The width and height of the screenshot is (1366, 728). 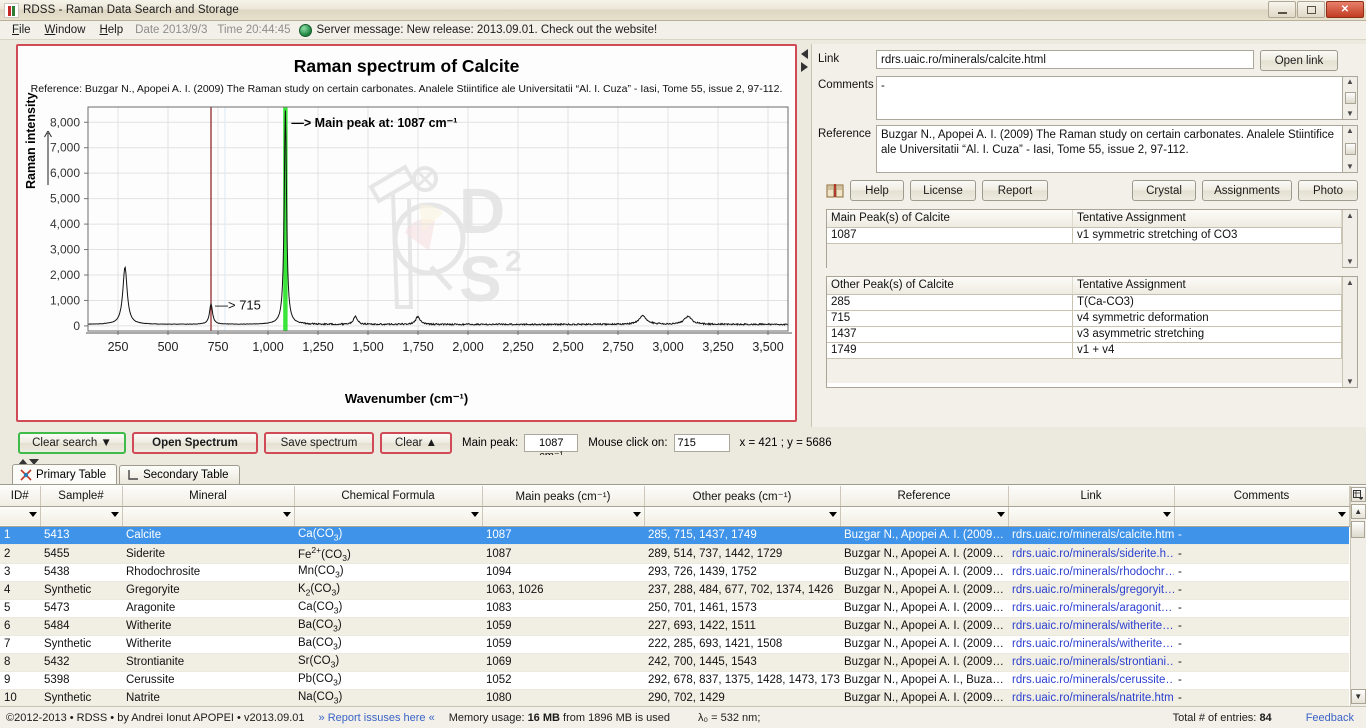 What do you see at coordinates (1015, 190) in the screenshot?
I see `report-button: Report` at bounding box center [1015, 190].